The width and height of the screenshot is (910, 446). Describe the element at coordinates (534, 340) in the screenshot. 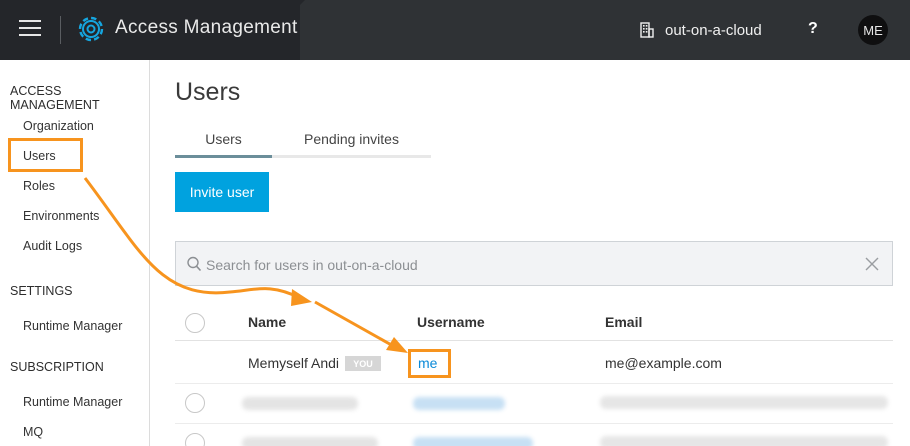

I see `table-header-divider` at that location.